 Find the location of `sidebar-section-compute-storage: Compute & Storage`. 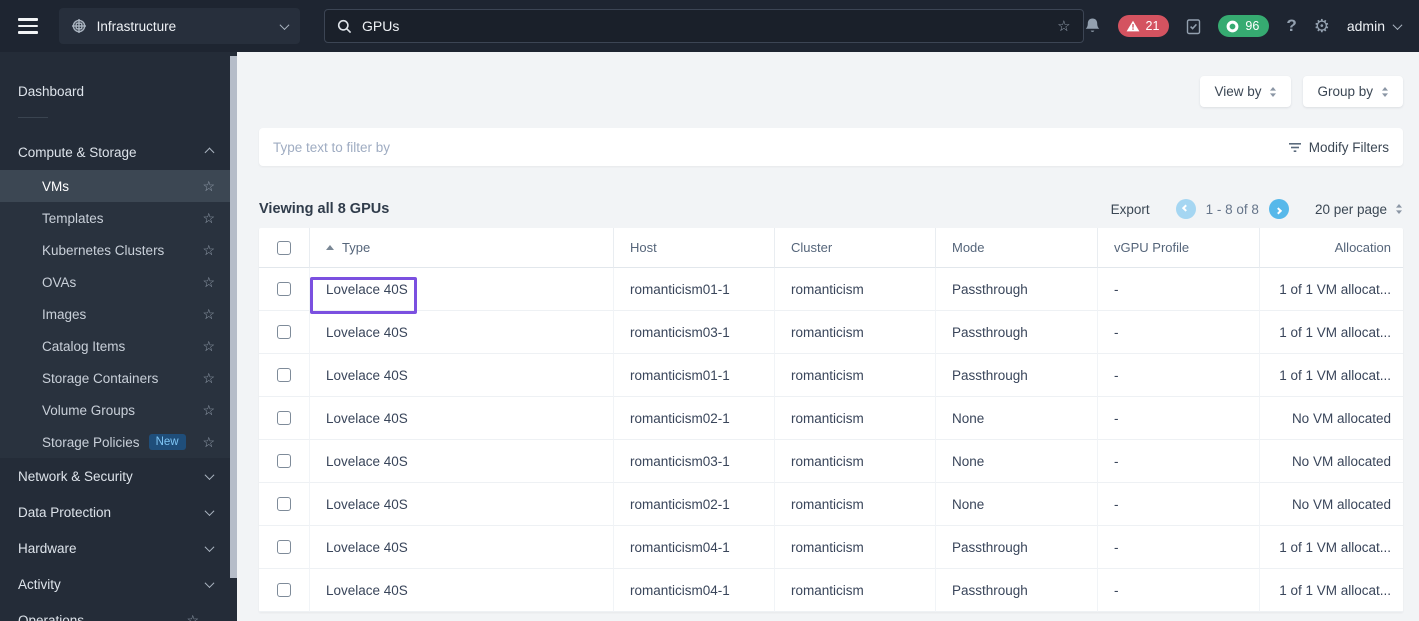

sidebar-section-compute-storage: Compute & Storage is located at coordinates (118, 152).